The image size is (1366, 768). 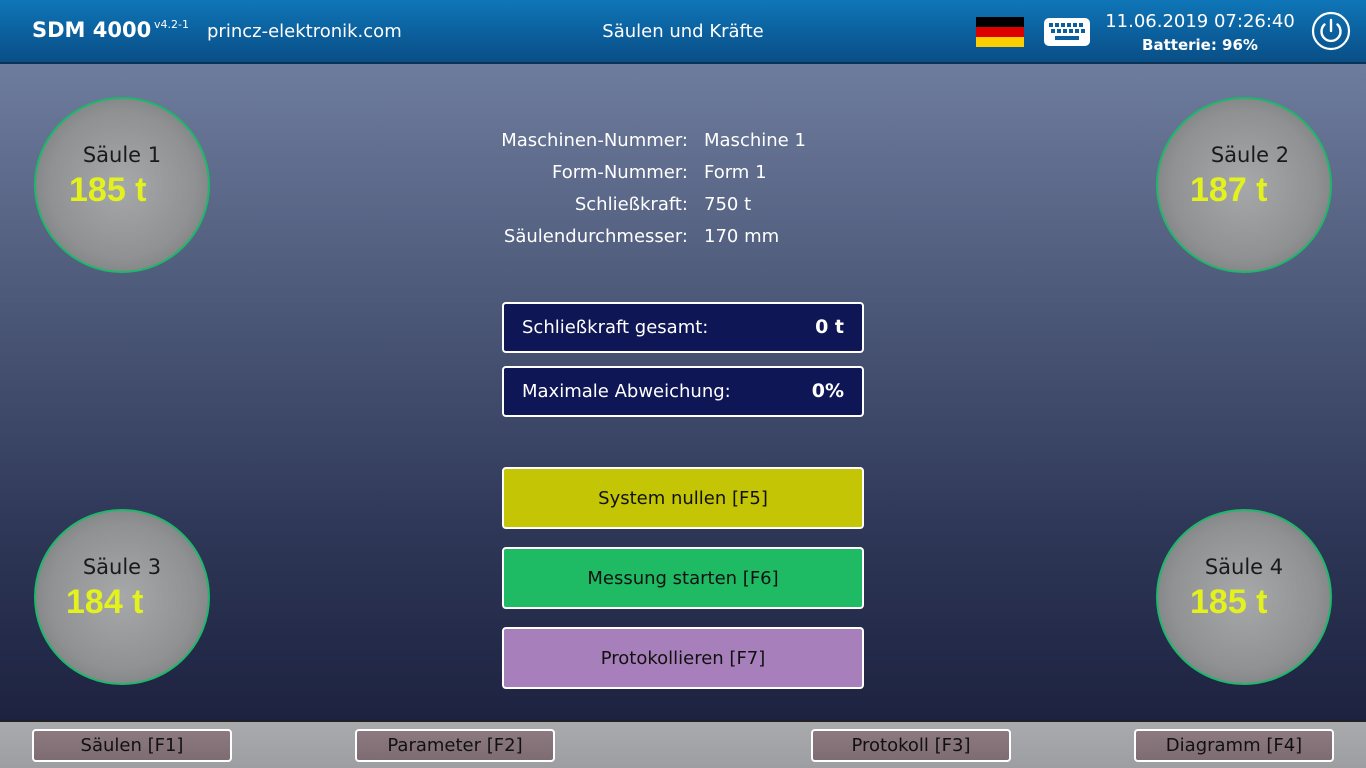 I want to click on start-measurement-button: Messung starten [F6], so click(x=683, y=578).